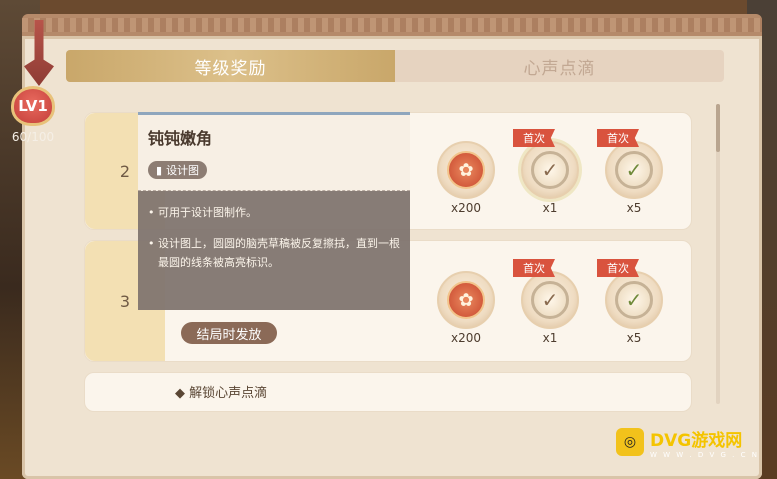  Describe the element at coordinates (559, 66) in the screenshot. I see `tab-heart-voices: 心声点滴` at that location.